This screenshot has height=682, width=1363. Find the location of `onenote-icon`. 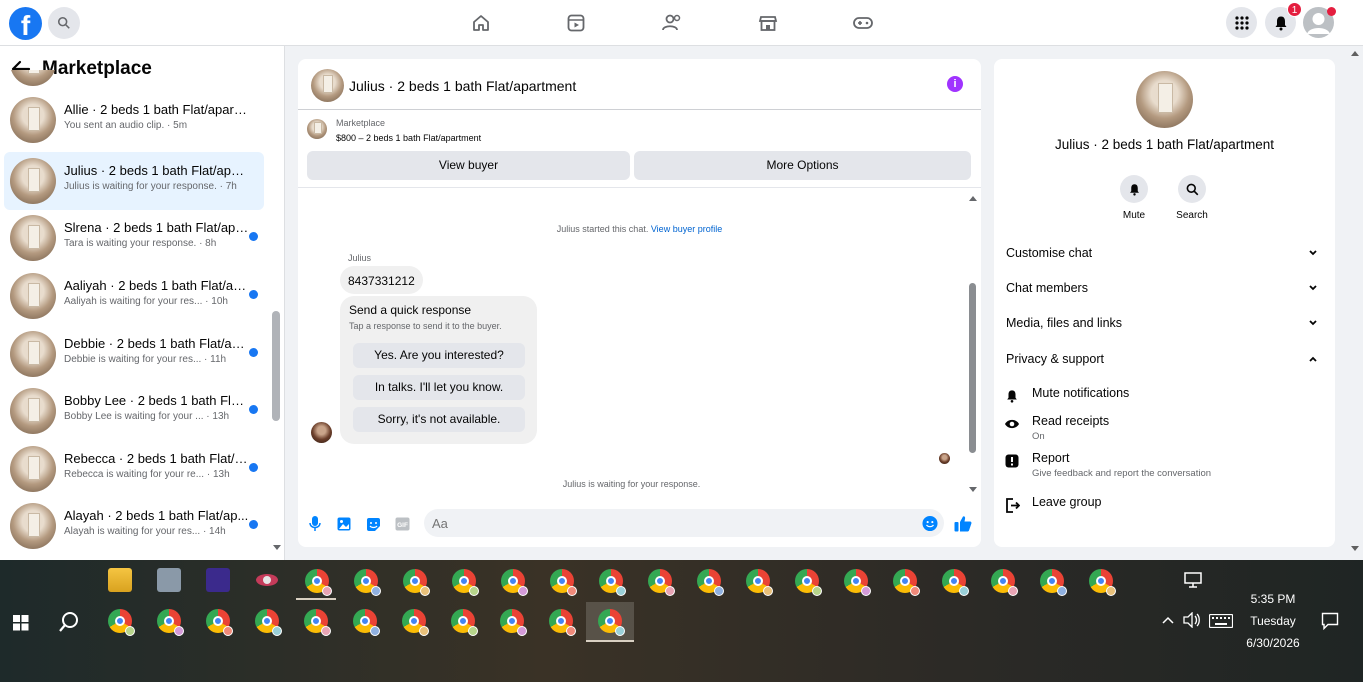

onenote-icon is located at coordinates (218, 580).